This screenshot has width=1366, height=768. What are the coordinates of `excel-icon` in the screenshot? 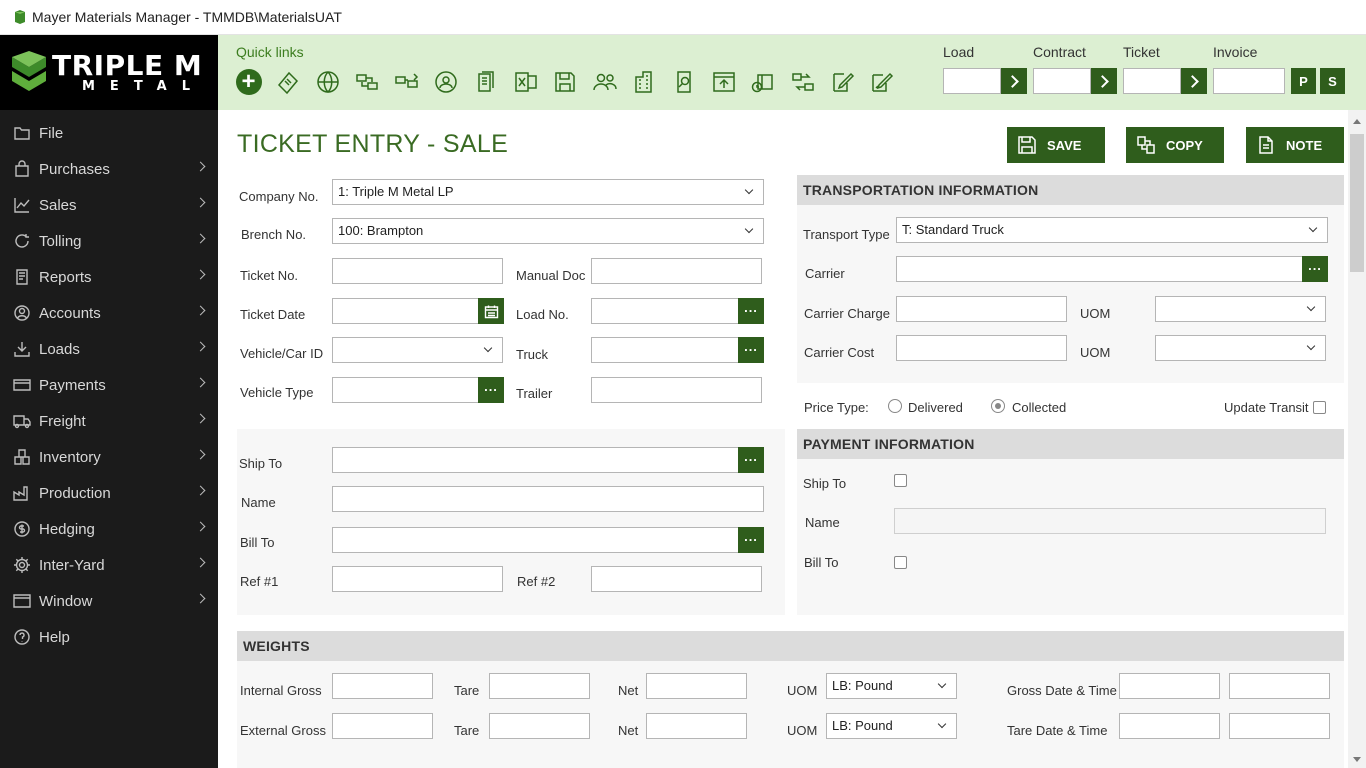 It's located at (525, 81).